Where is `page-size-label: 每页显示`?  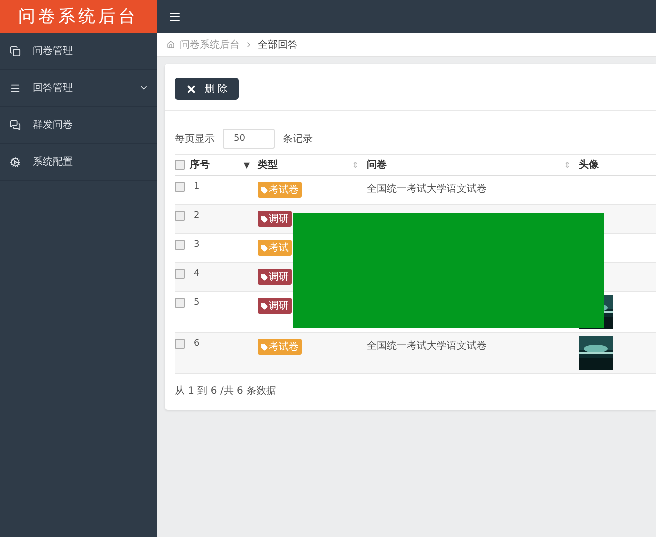
page-size-label: 每页显示 is located at coordinates (195, 139).